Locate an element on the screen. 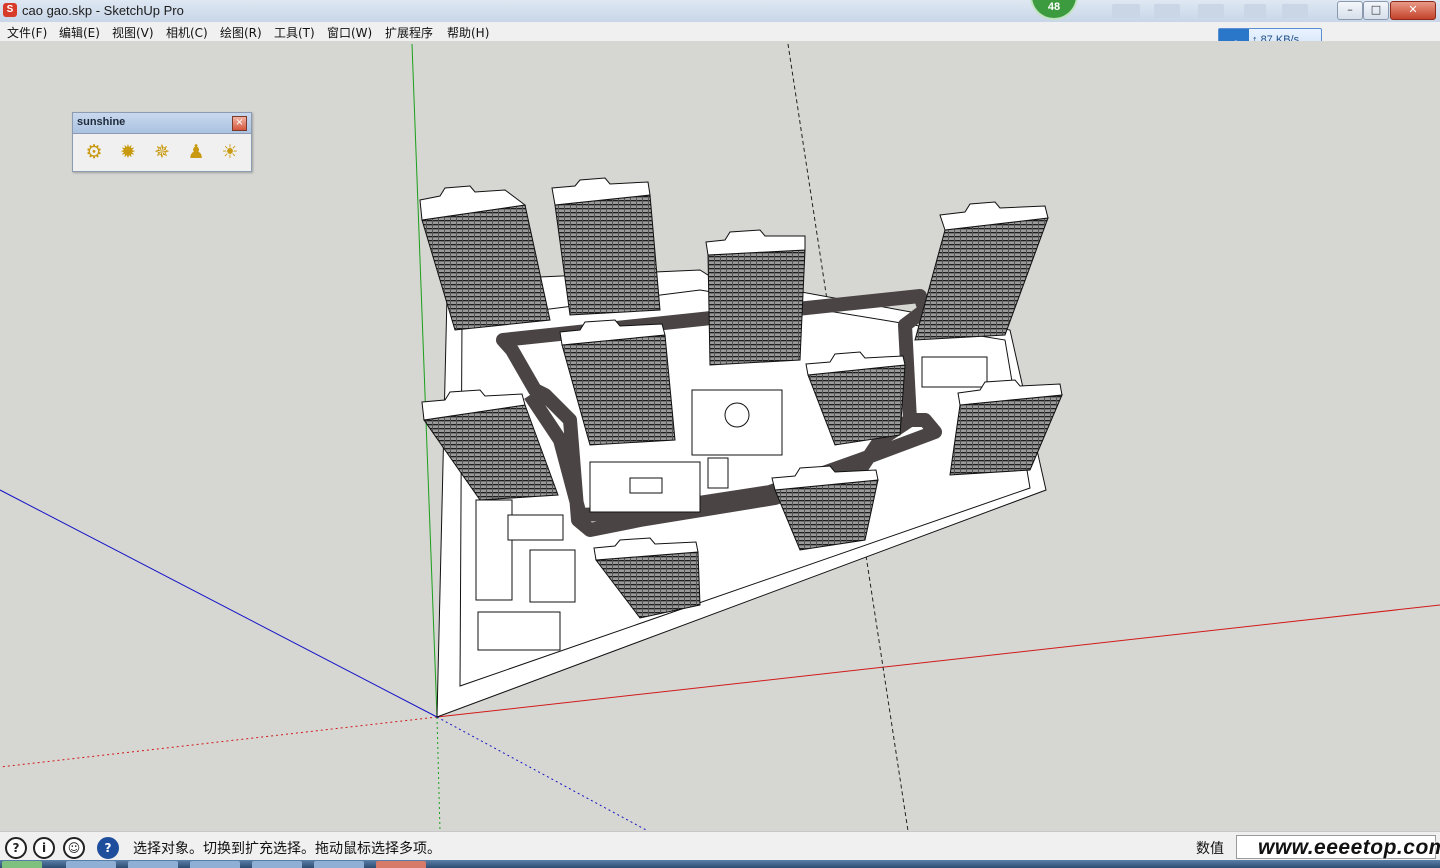 This screenshot has width=1440, height=868. kindergarten is located at coordinates (954, 372).